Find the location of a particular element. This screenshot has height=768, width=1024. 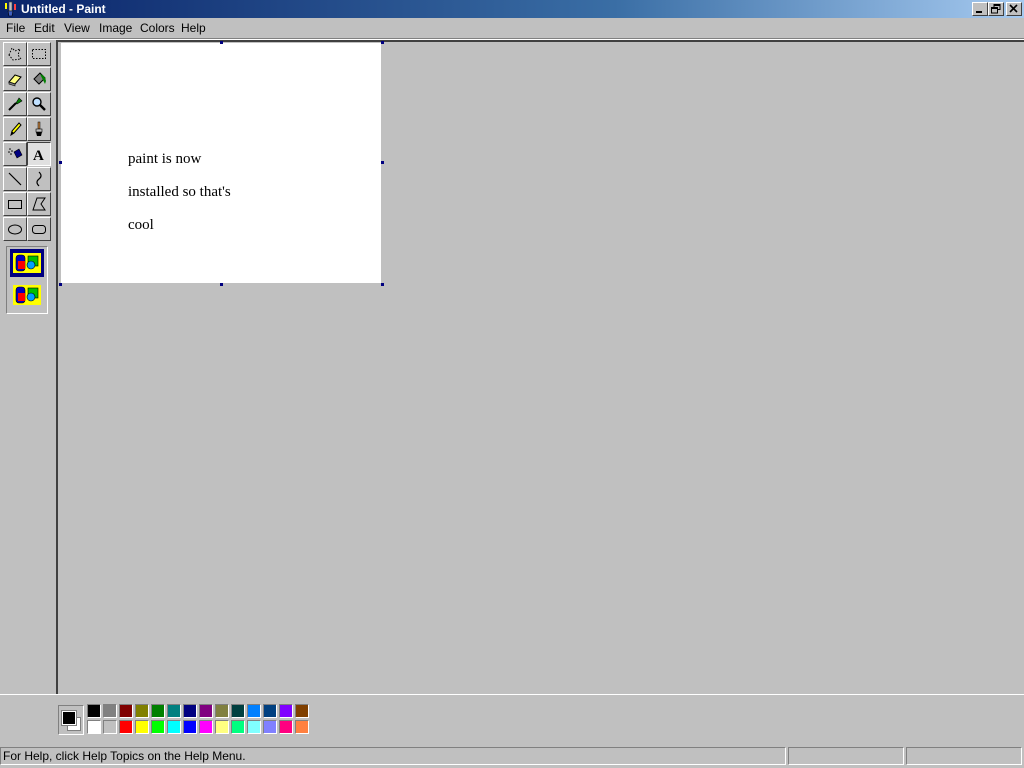

magnifier-icon is located at coordinates (39, 104).